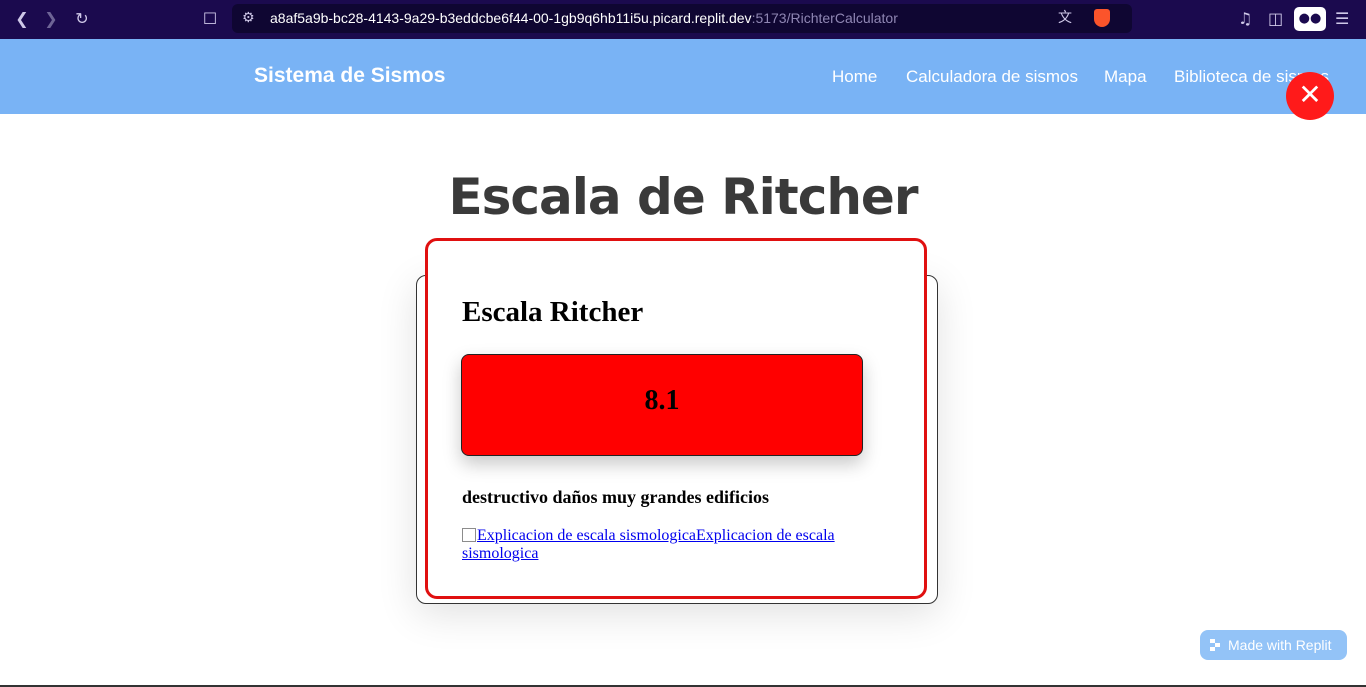  I want to click on nav-link-mapa: Mapa, so click(1125, 77).